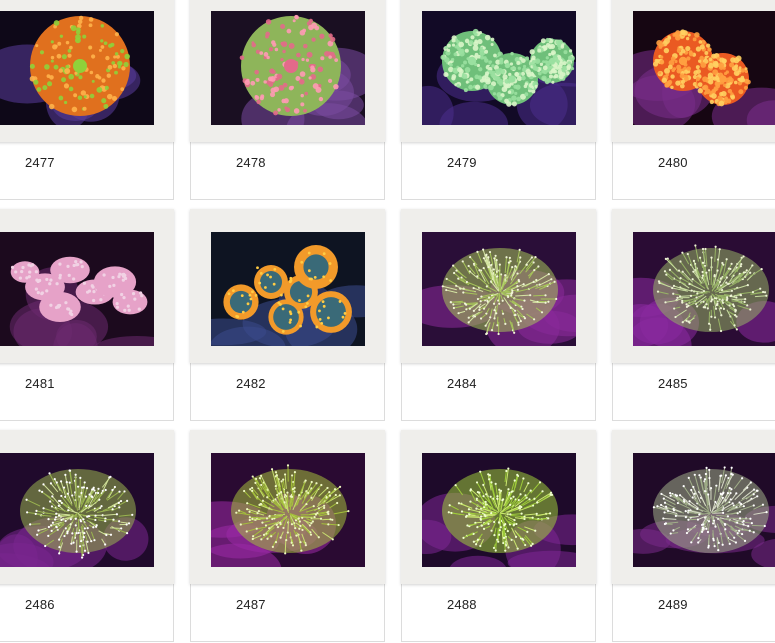 This screenshot has width=775, height=643. What do you see at coordinates (251, 162) in the screenshot?
I see `item-number: 2478` at bounding box center [251, 162].